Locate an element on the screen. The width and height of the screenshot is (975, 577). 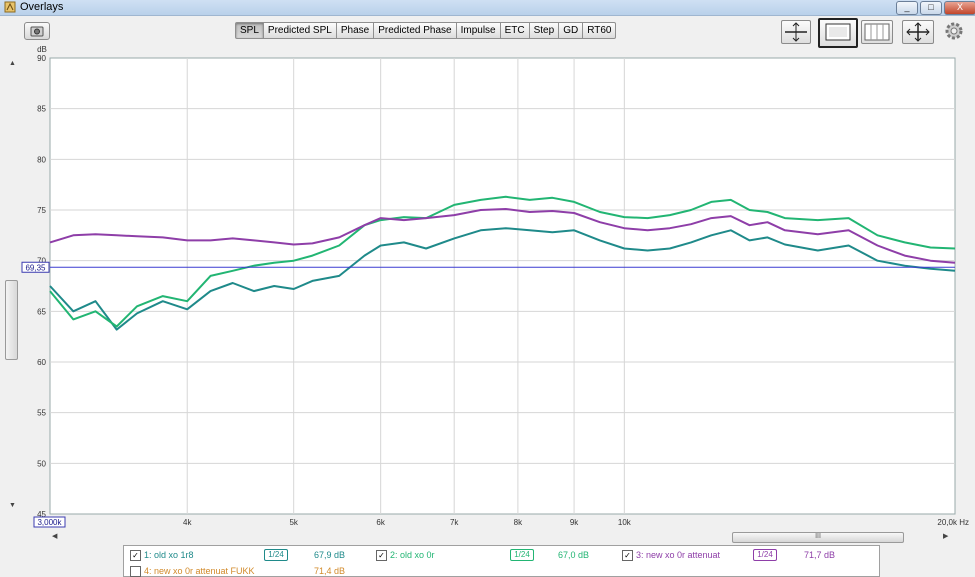
minimize-button: _ is located at coordinates (907, 8).